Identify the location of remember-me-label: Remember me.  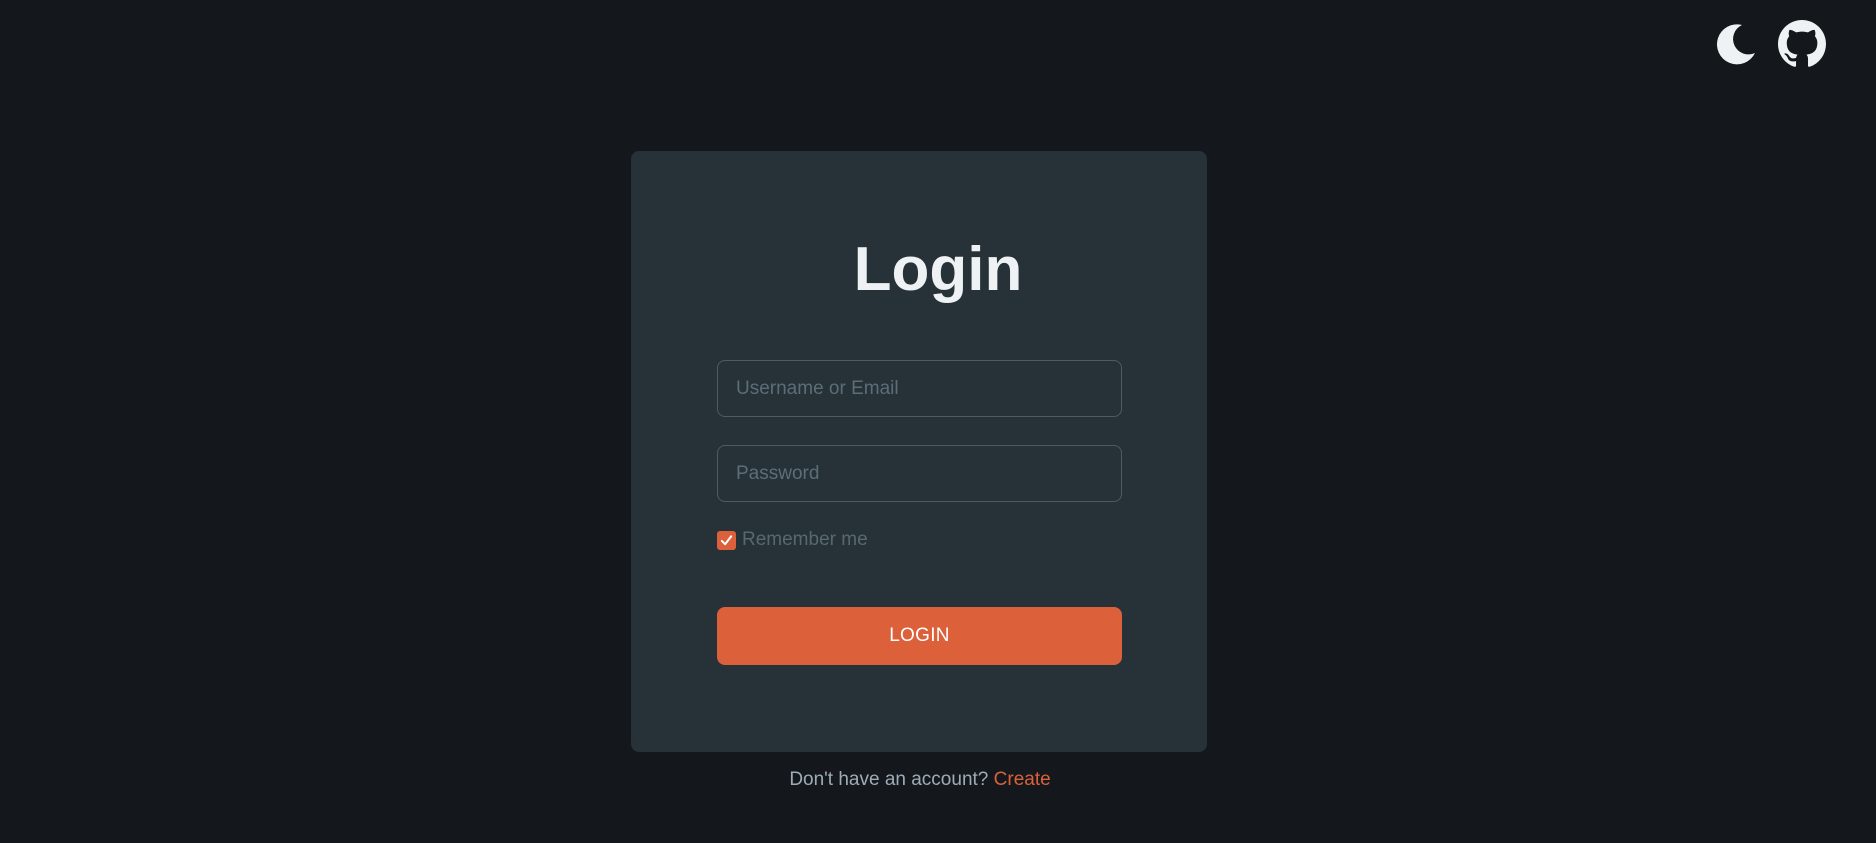
(805, 539).